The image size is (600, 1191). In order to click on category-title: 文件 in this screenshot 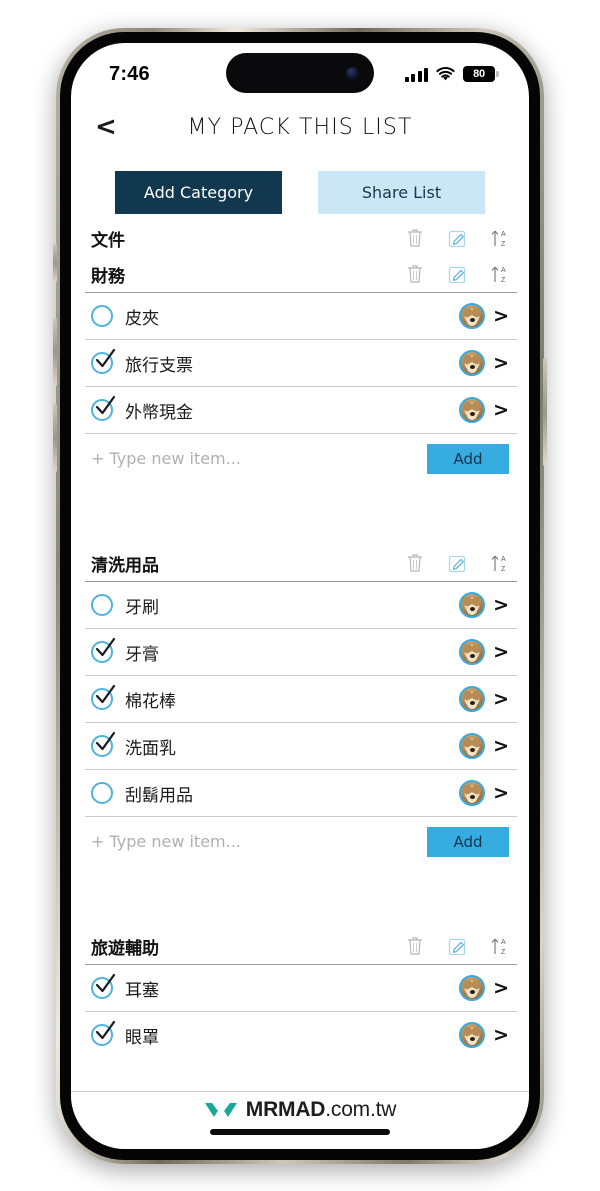, I will do `click(108, 240)`.